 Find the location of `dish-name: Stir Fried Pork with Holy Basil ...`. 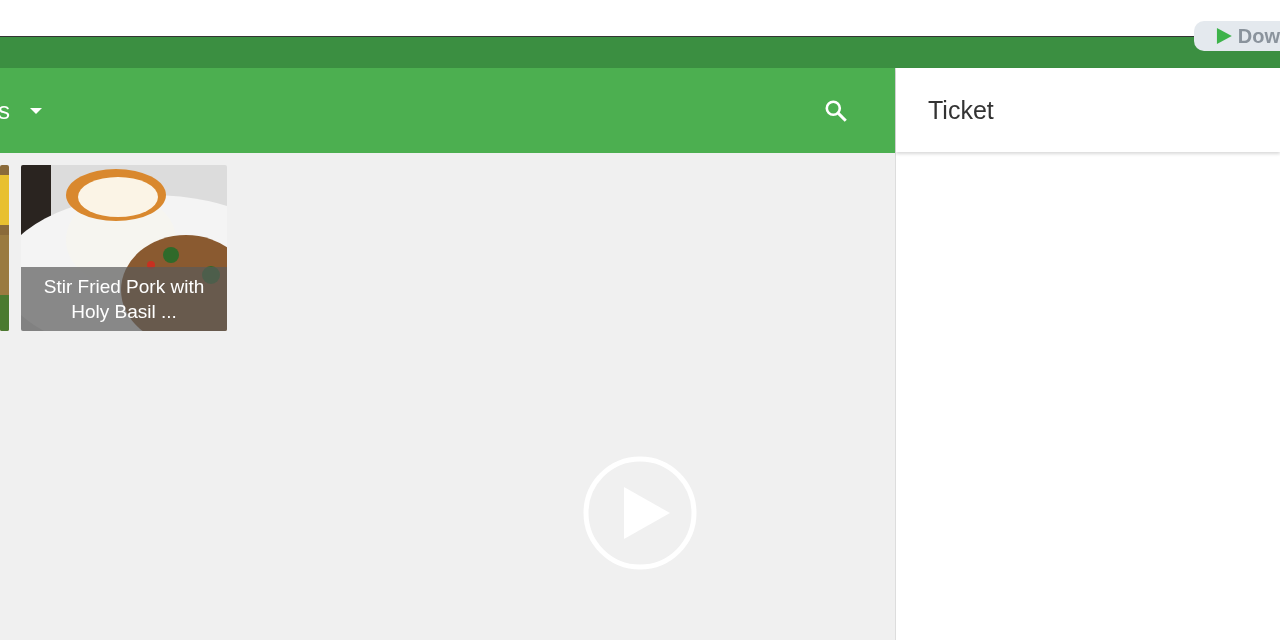

dish-name: Stir Fried Pork with Holy Basil ... is located at coordinates (124, 299).